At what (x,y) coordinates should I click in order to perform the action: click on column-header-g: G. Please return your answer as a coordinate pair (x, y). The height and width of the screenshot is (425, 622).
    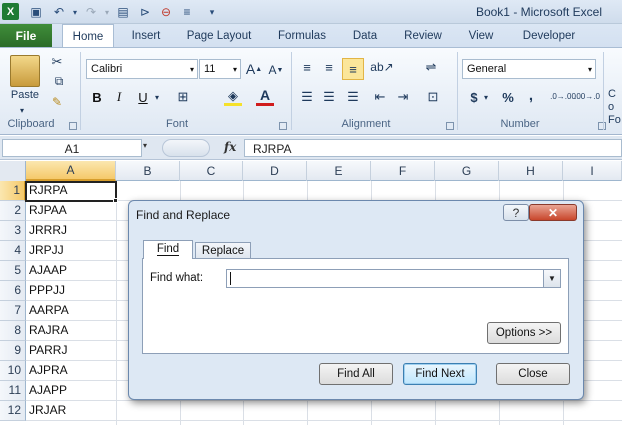
    Looking at the image, I should click on (467, 171).